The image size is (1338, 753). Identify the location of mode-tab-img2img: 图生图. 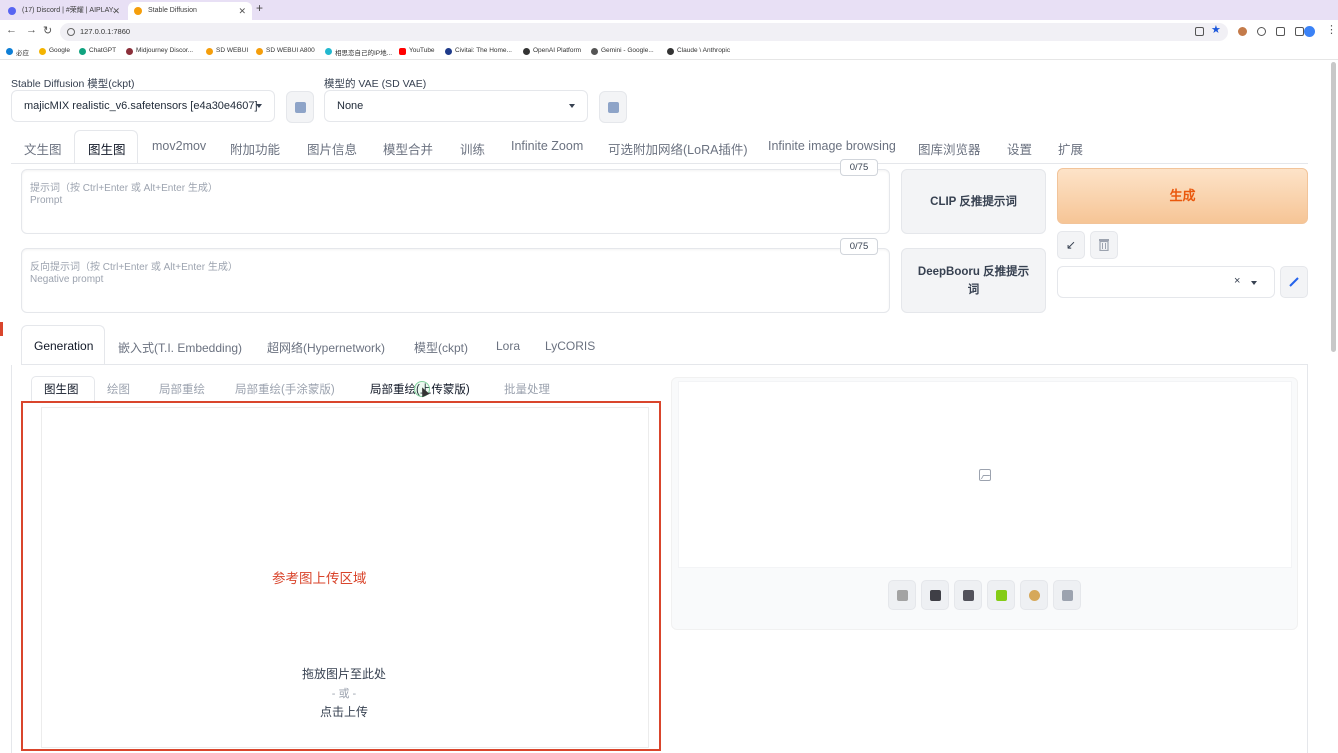
(61, 389).